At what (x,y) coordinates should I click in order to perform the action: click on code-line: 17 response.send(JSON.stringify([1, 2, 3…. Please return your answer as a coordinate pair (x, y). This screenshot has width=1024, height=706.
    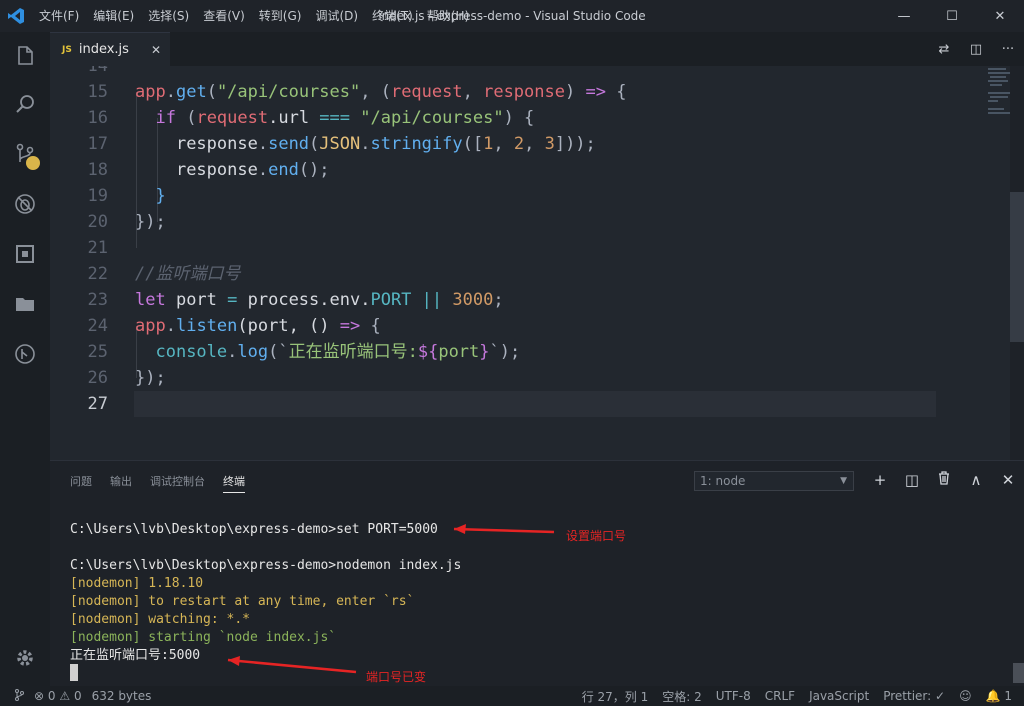
    Looking at the image, I should click on (341, 144).